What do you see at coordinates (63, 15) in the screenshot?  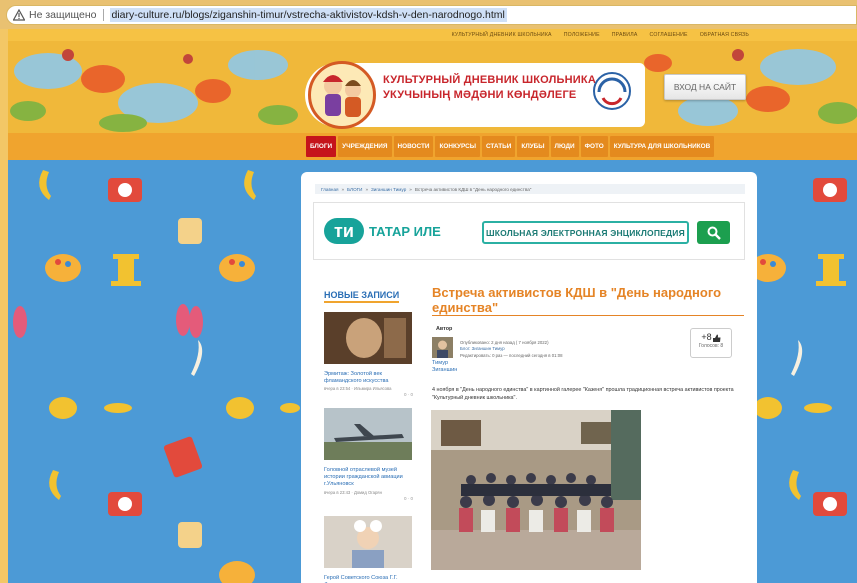 I see `security-label: Не защищено` at bounding box center [63, 15].